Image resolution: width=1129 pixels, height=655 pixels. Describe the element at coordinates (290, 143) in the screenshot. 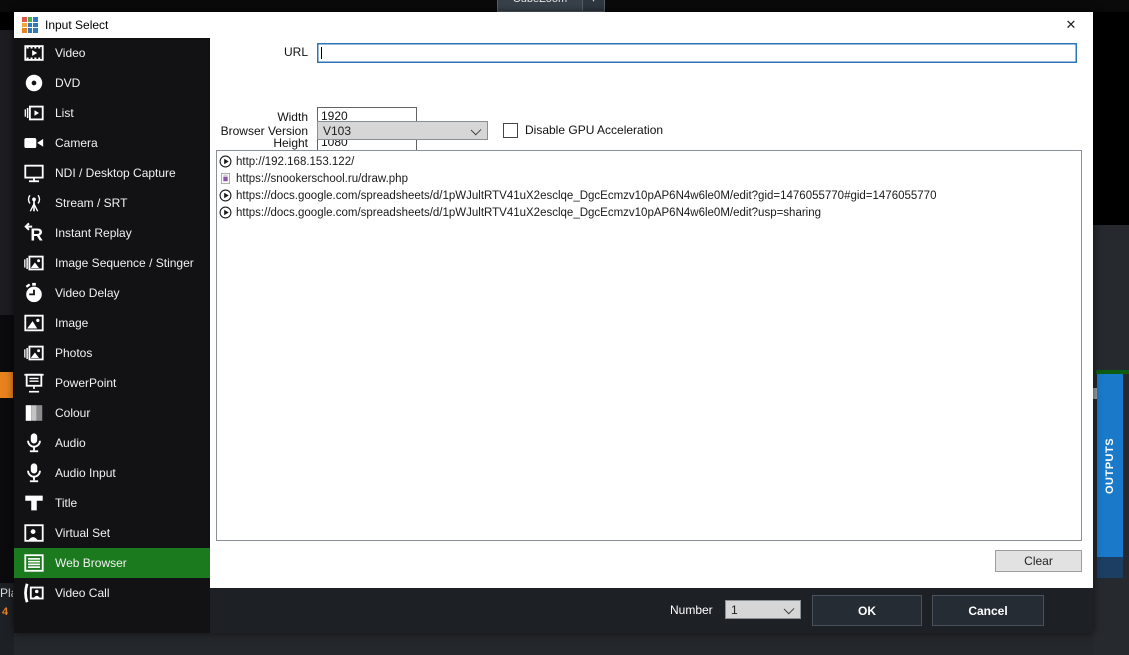

I see `height-label: Height` at that location.